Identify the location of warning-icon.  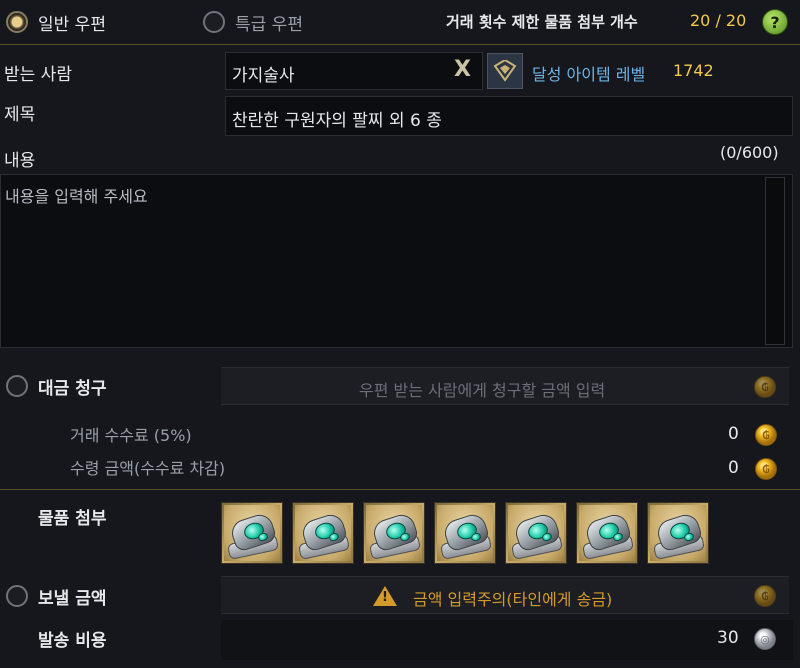
(385, 596).